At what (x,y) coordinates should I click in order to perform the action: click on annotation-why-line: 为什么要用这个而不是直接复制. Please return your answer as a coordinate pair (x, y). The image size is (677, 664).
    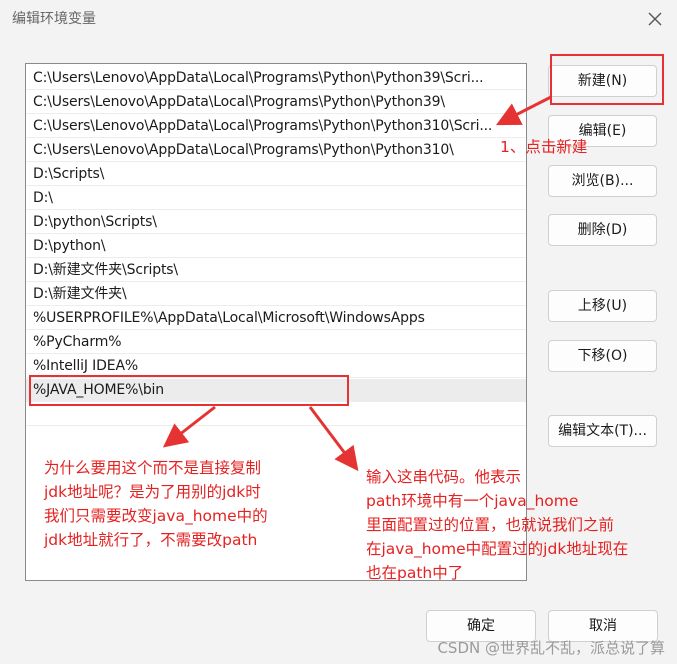
    Looking at the image, I should click on (153, 468).